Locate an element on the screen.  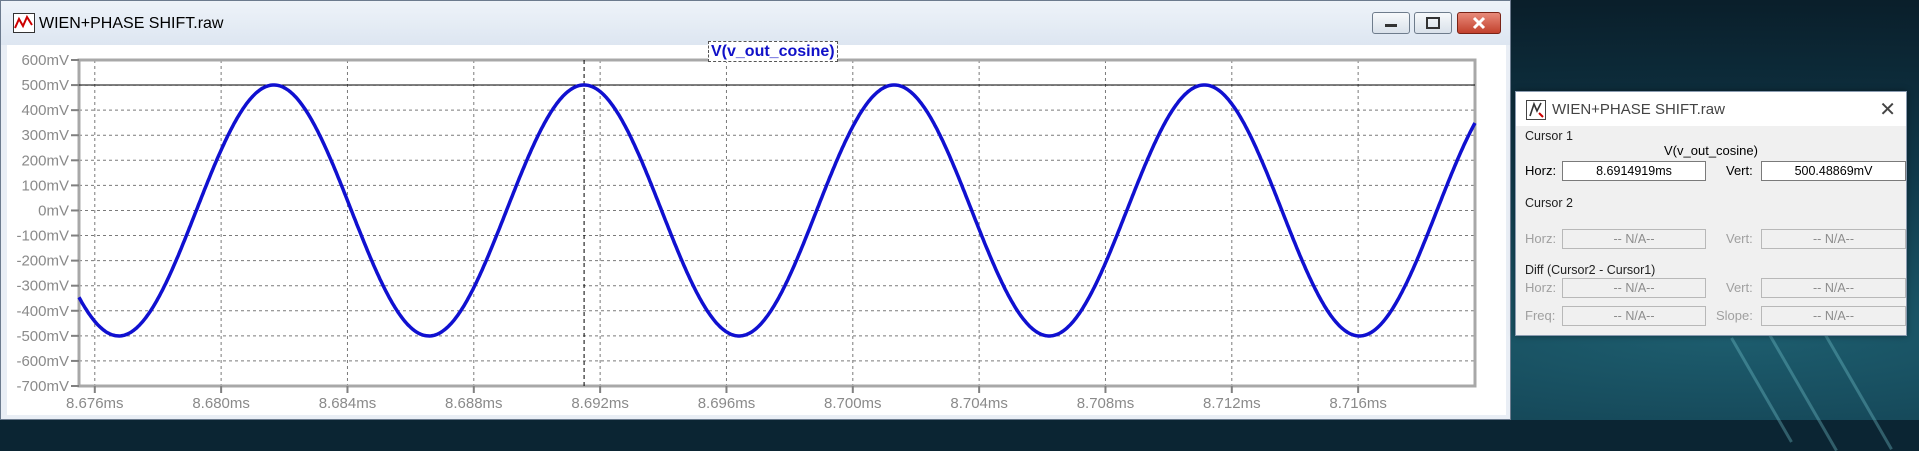
cursor1-vert-label: Vert: is located at coordinates (1739, 170).